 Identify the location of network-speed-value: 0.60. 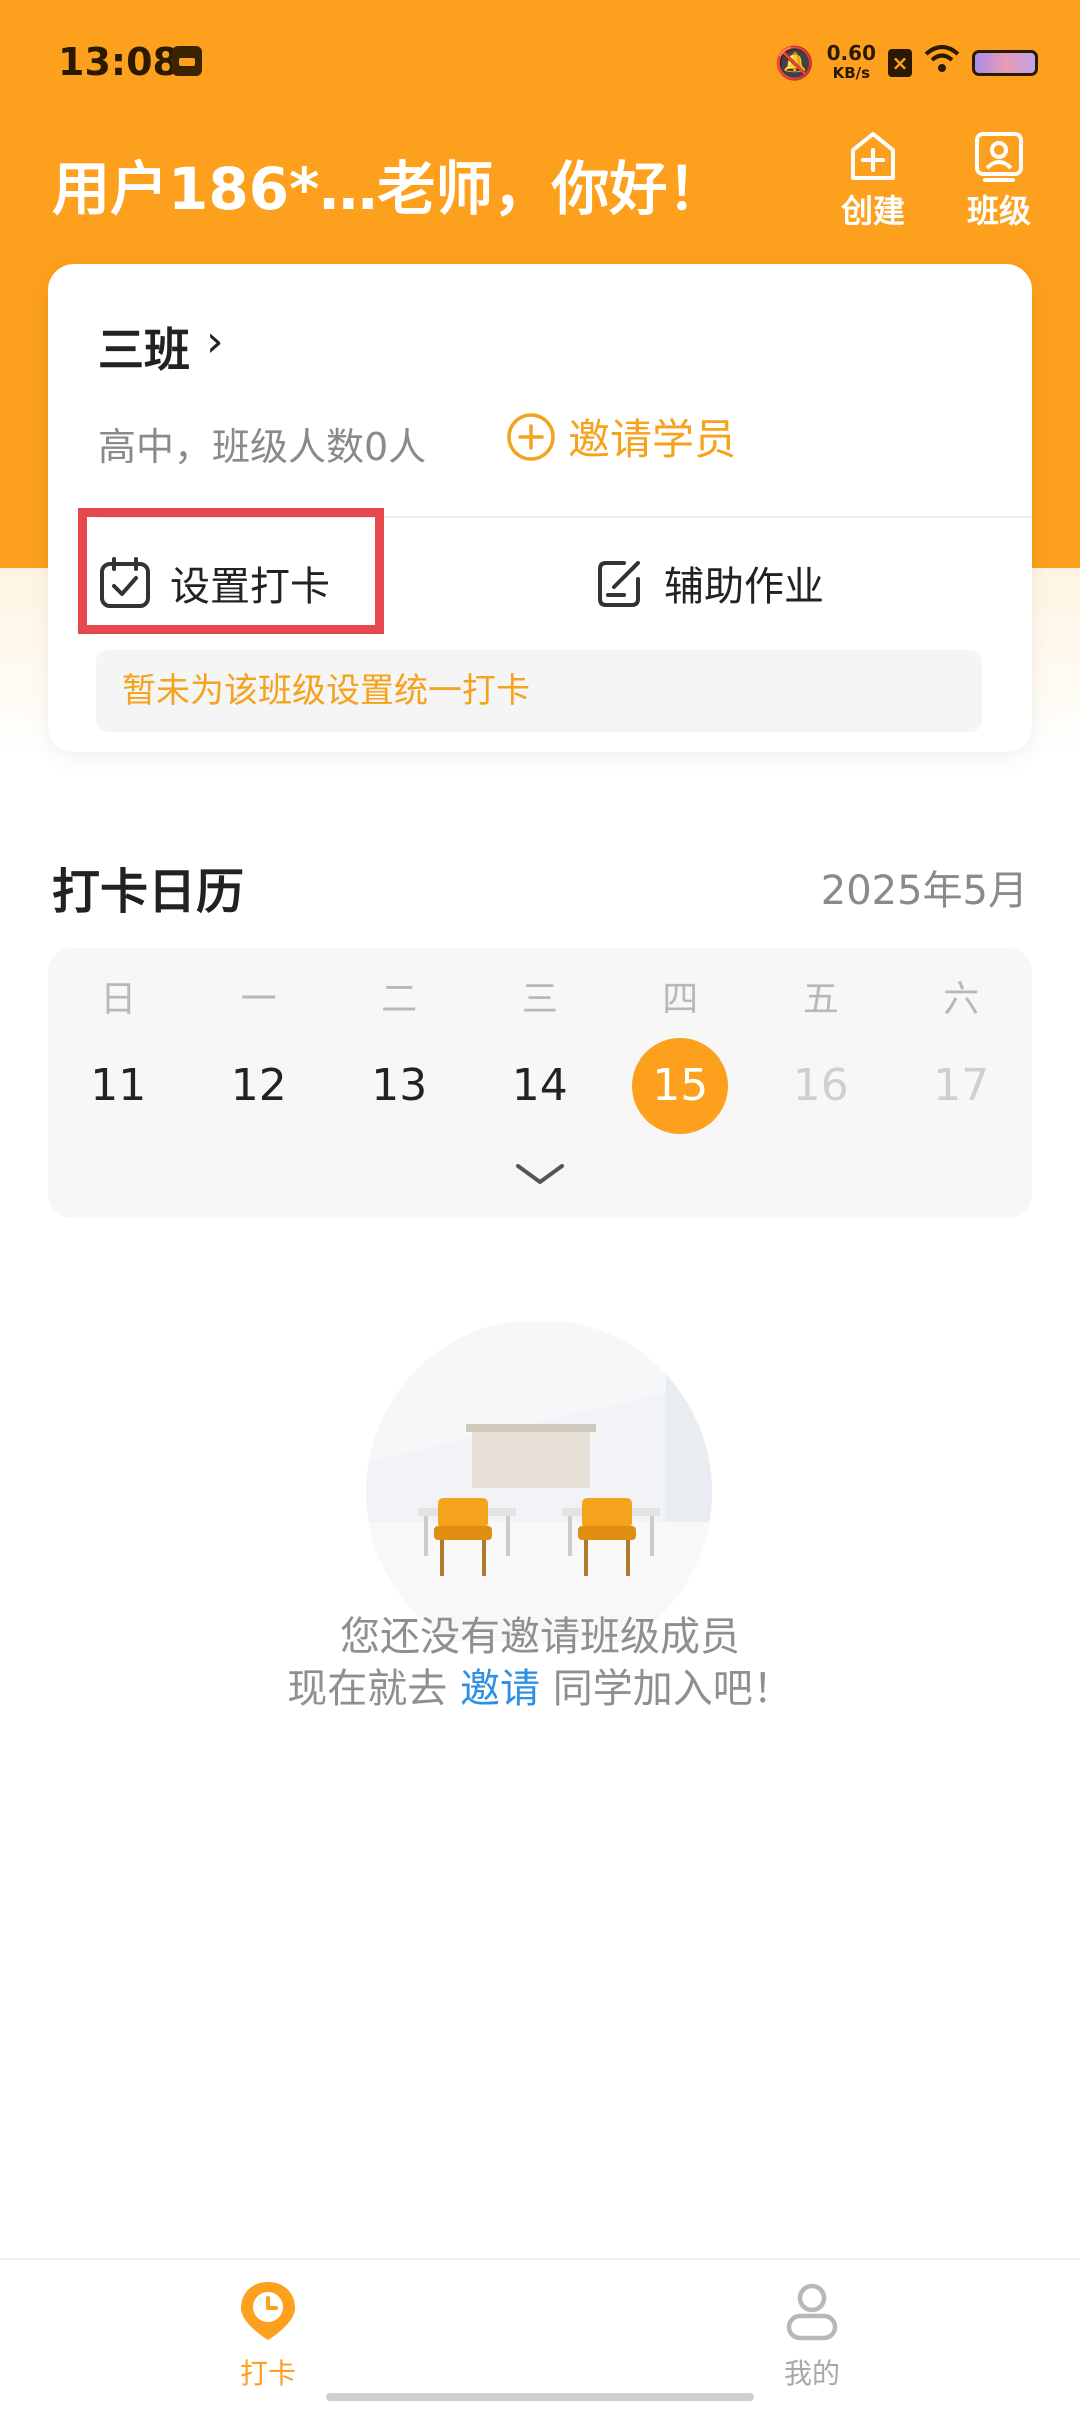
(851, 53).